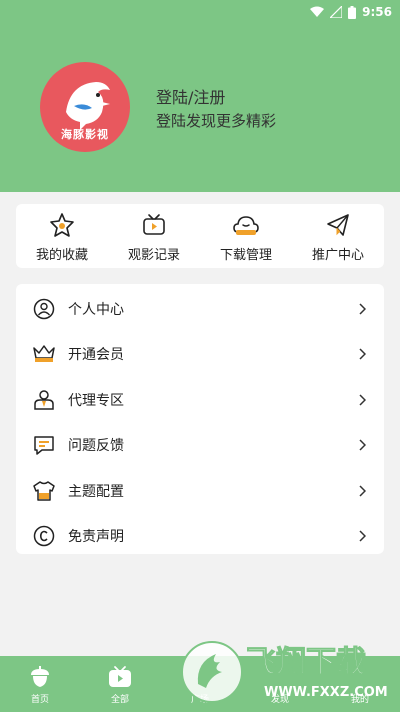 The height and width of the screenshot is (712, 400). I want to click on menu-item-theme: 主题配置, so click(200, 491).